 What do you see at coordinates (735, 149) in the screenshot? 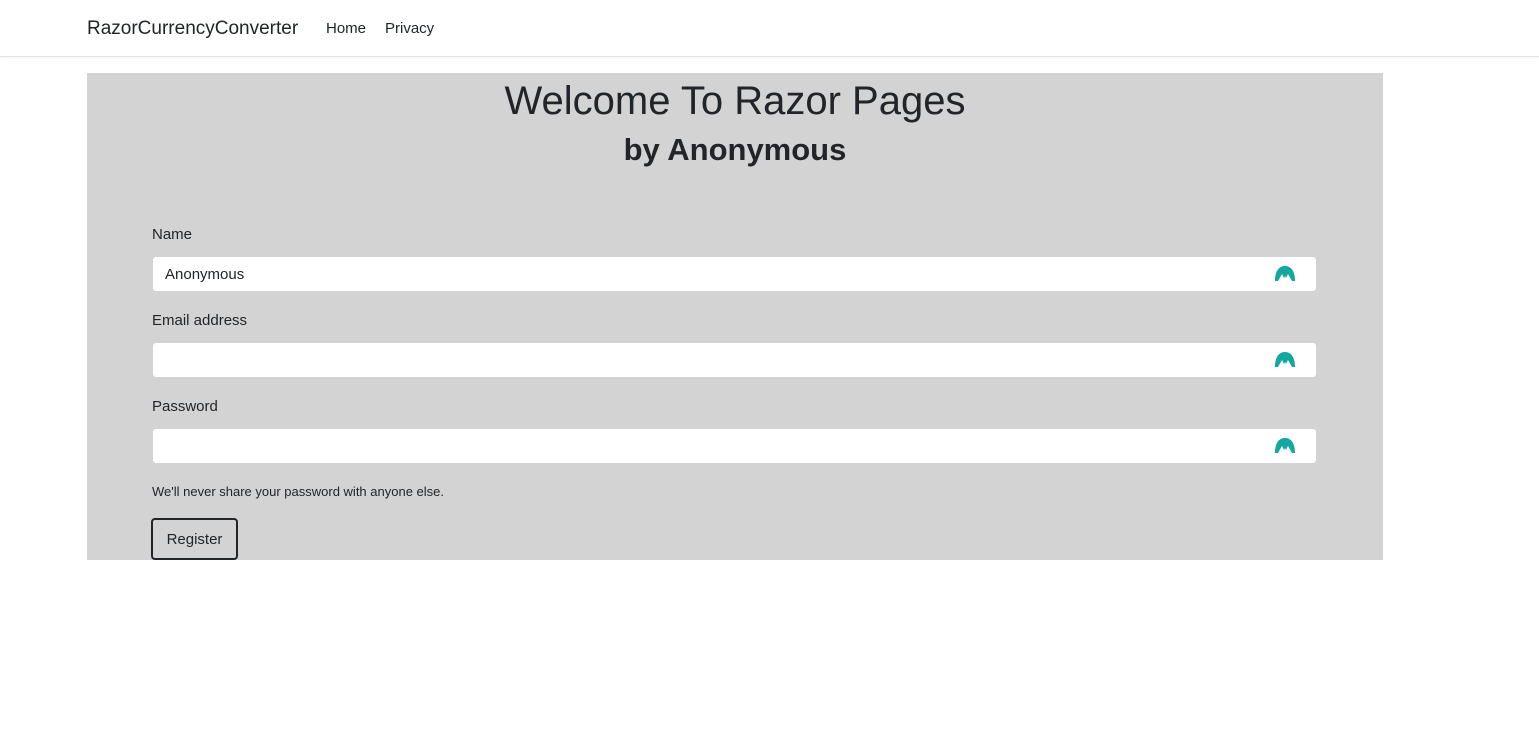
I see `page-subtitle: by Anonymous` at bounding box center [735, 149].